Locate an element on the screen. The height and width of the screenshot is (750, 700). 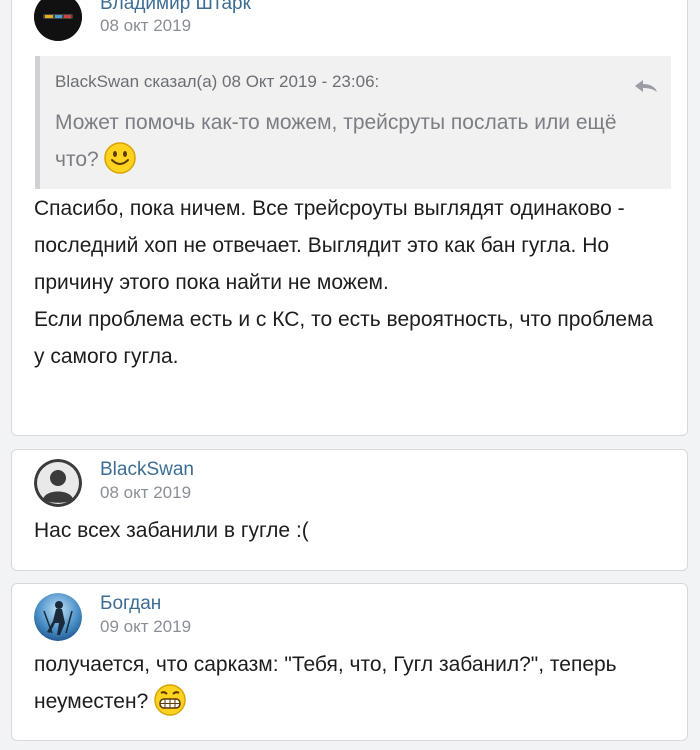
comment-author: Богдан is located at coordinates (130, 604).